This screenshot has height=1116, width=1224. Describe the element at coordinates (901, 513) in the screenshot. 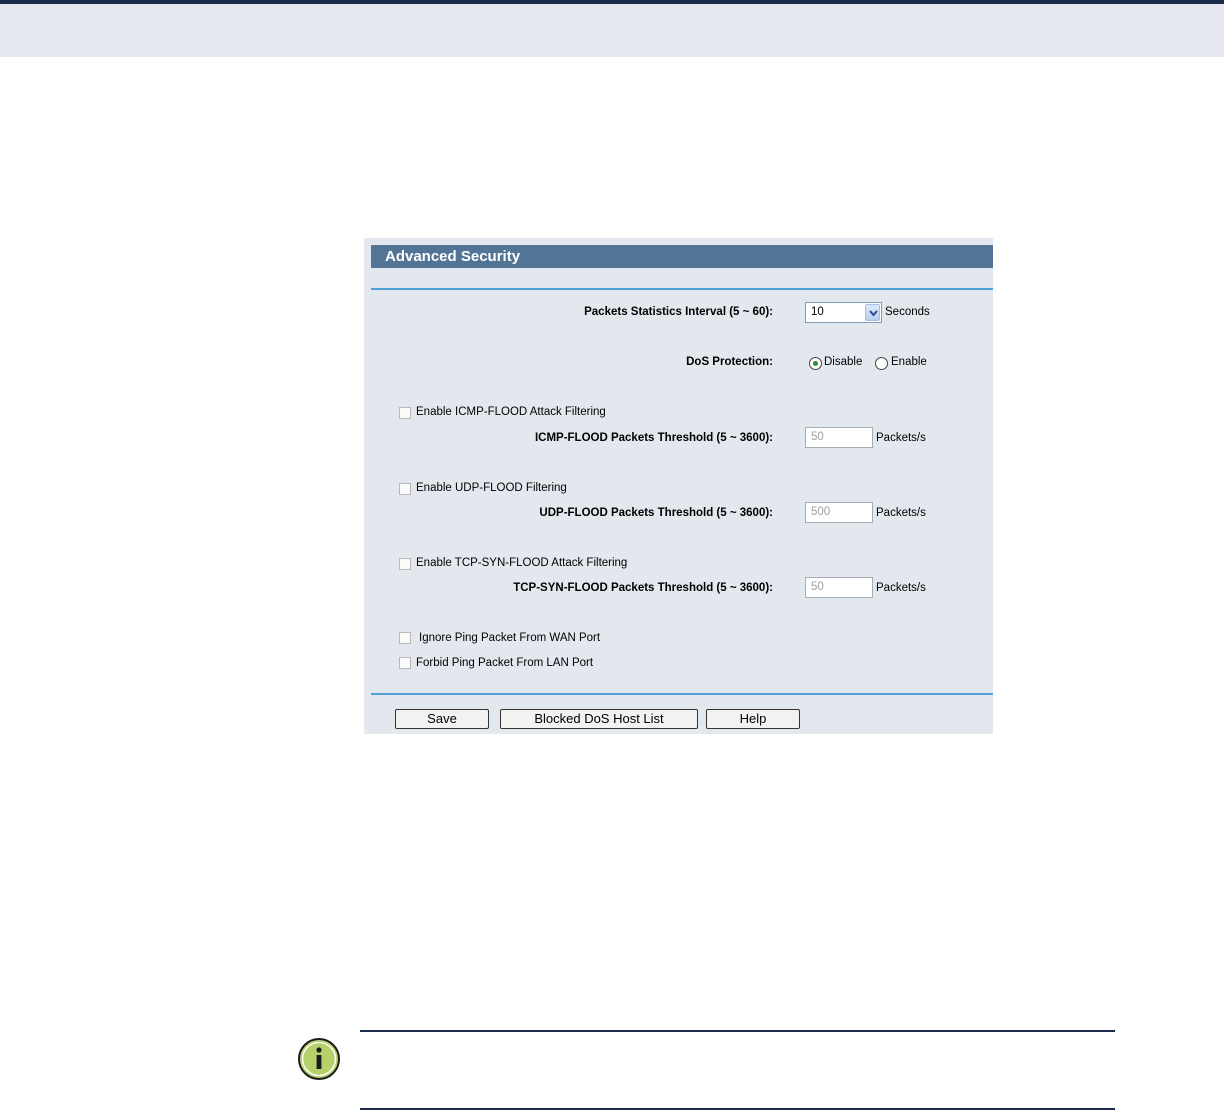

I see `udp-threshold-unit: Packets/s` at that location.